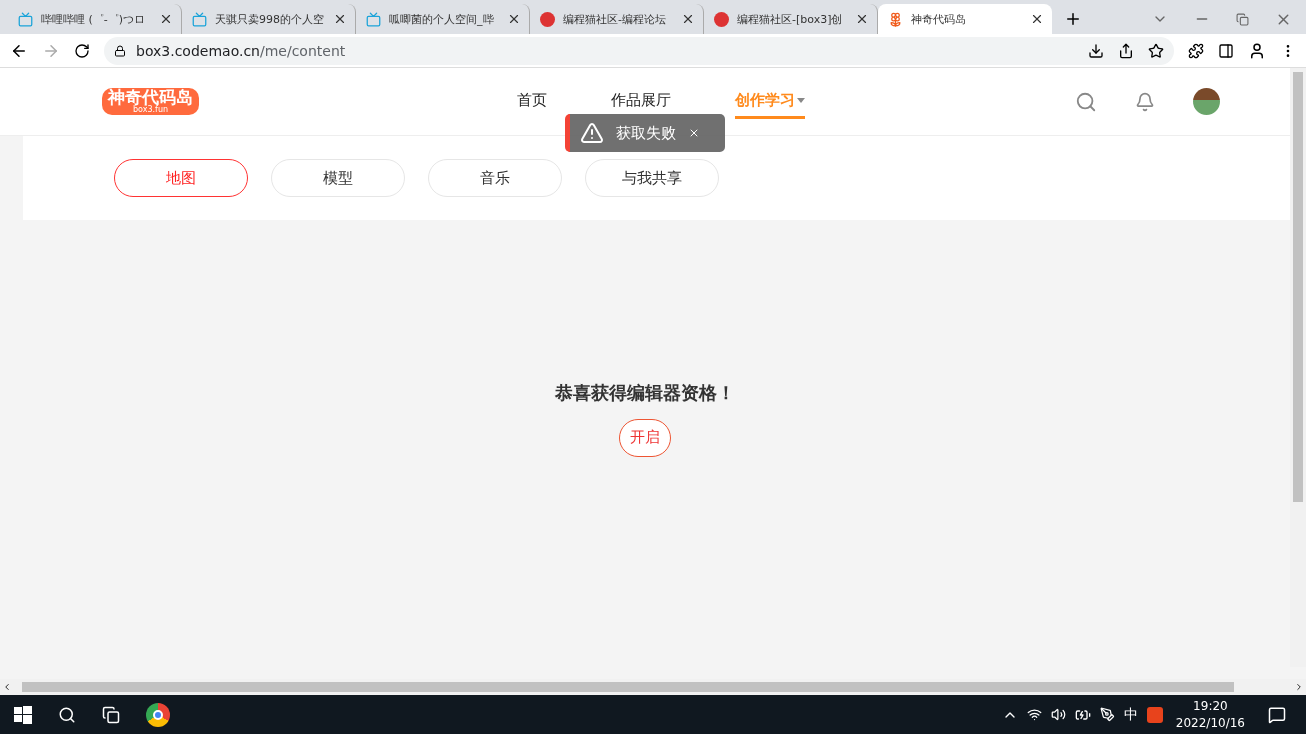  I want to click on date: 2022/10/16, so click(1210, 722).